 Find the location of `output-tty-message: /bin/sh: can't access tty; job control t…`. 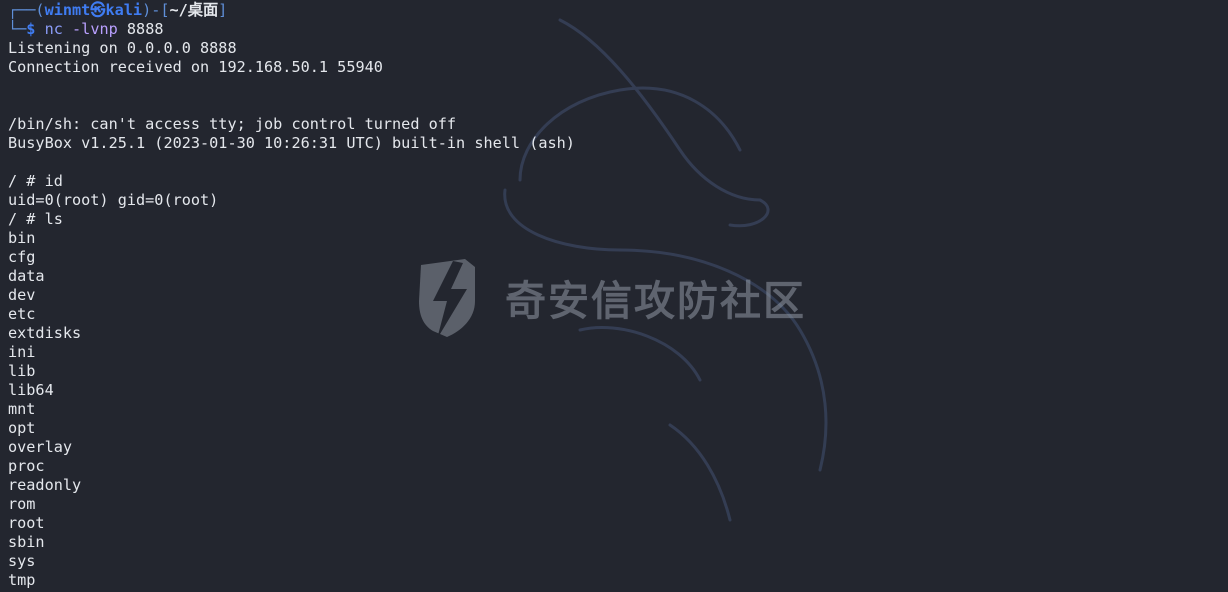

output-tty-message: /bin/sh: can't access tty; job control t… is located at coordinates (232, 124).